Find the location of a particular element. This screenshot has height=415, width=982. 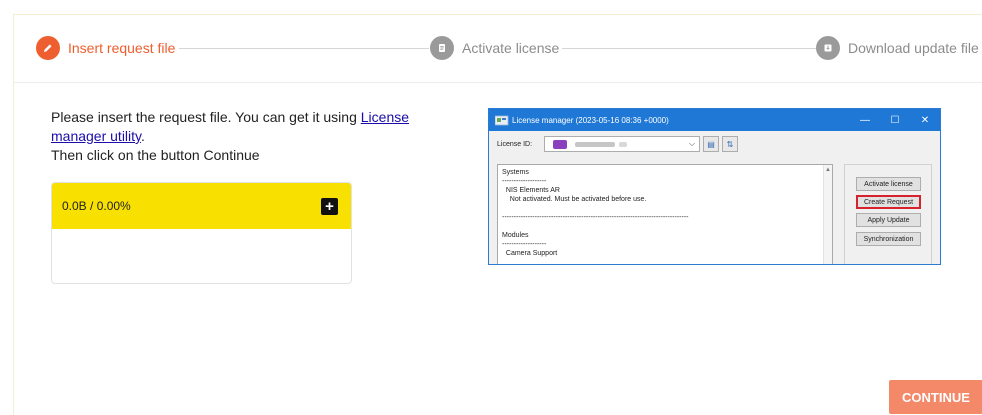

close-icon: ✕ is located at coordinates (925, 120).